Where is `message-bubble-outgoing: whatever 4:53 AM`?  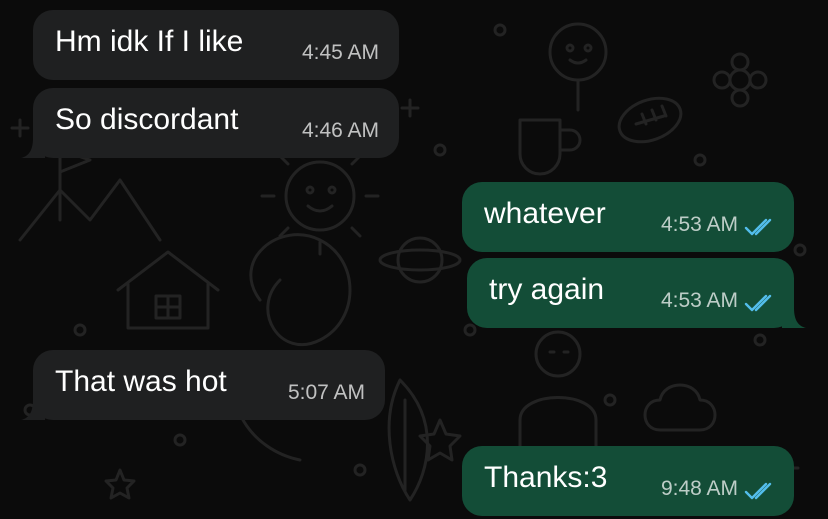 message-bubble-outgoing: whatever 4:53 AM is located at coordinates (628, 217).